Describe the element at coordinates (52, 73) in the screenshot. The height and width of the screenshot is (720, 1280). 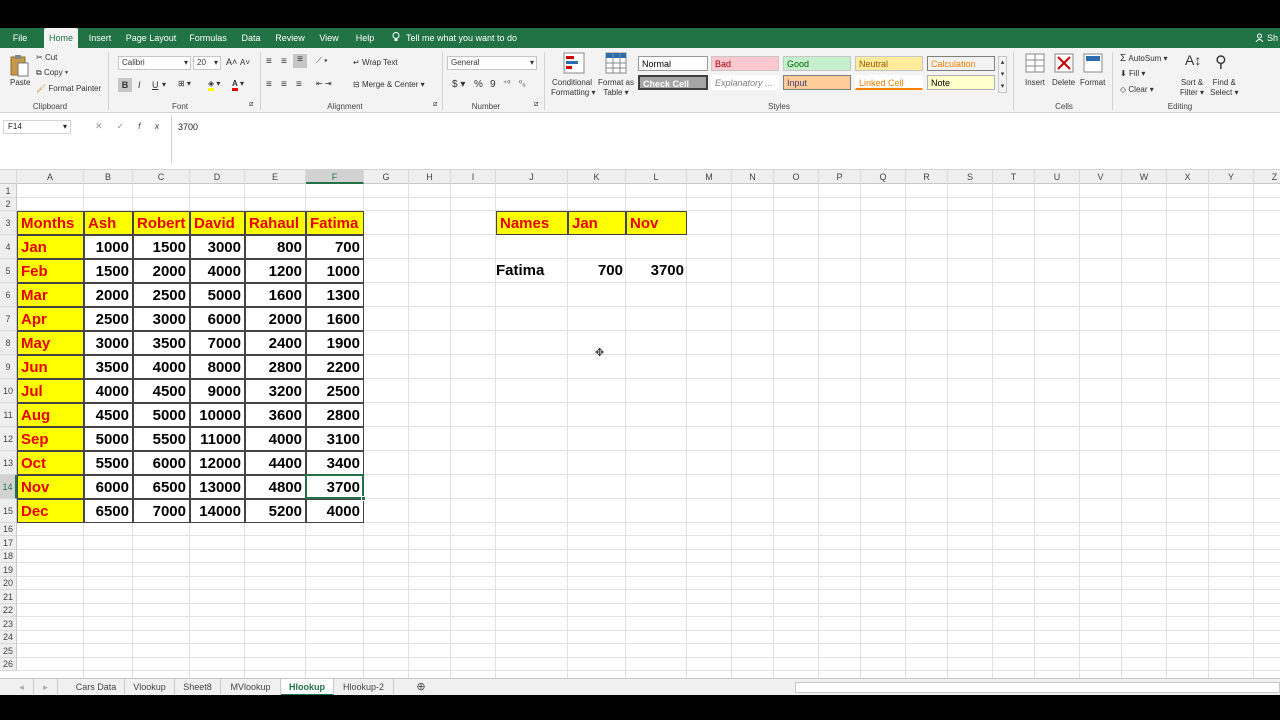
I see `copy-button: ⧉ Copy ▾` at that location.